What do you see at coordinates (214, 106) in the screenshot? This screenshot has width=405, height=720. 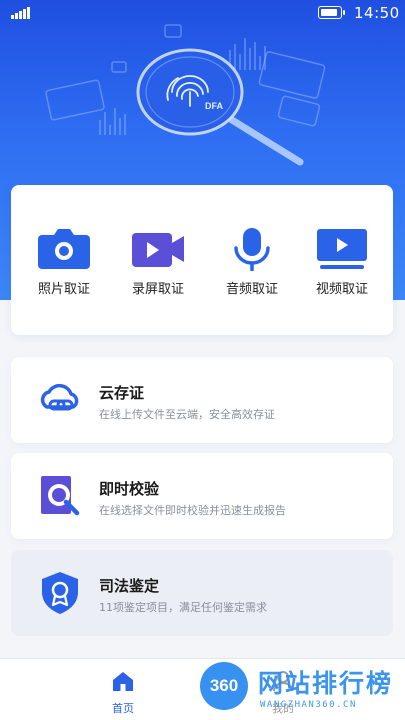 I see `hero-badge-text: DFA` at bounding box center [214, 106].